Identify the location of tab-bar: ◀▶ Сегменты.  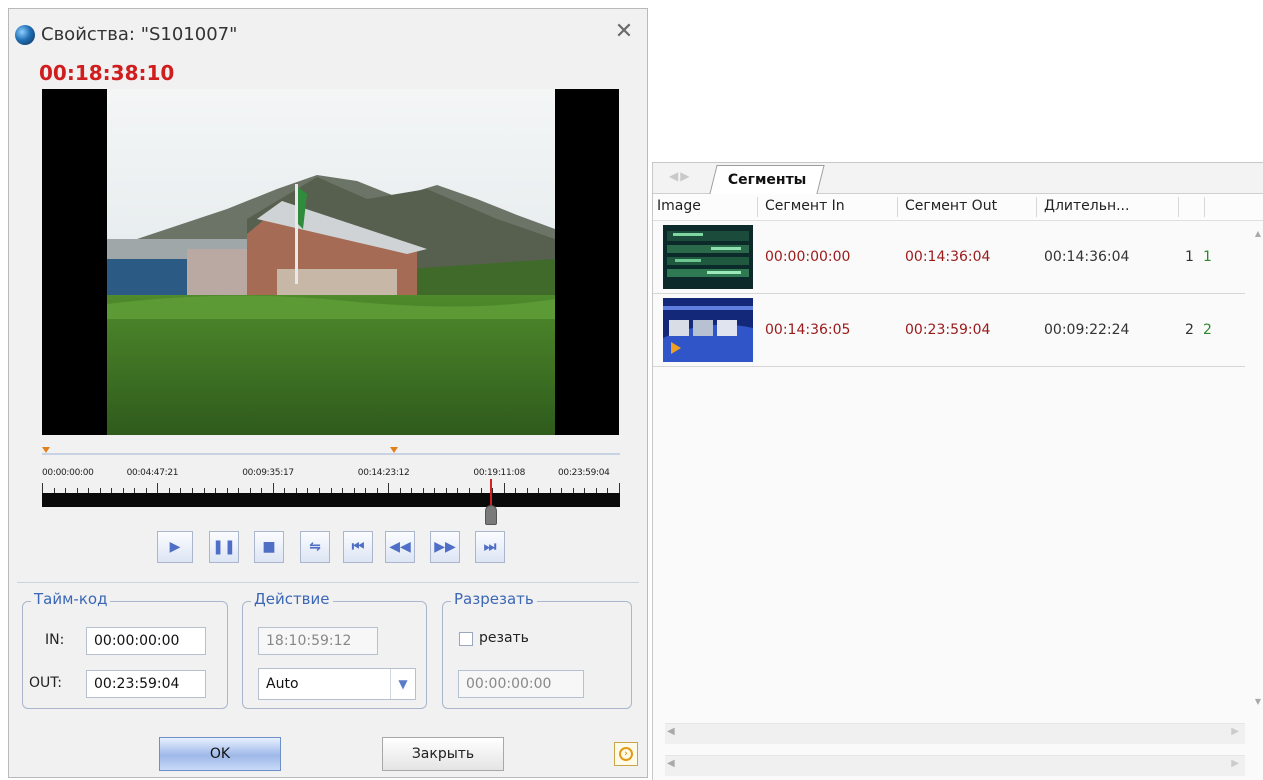
(958, 178).